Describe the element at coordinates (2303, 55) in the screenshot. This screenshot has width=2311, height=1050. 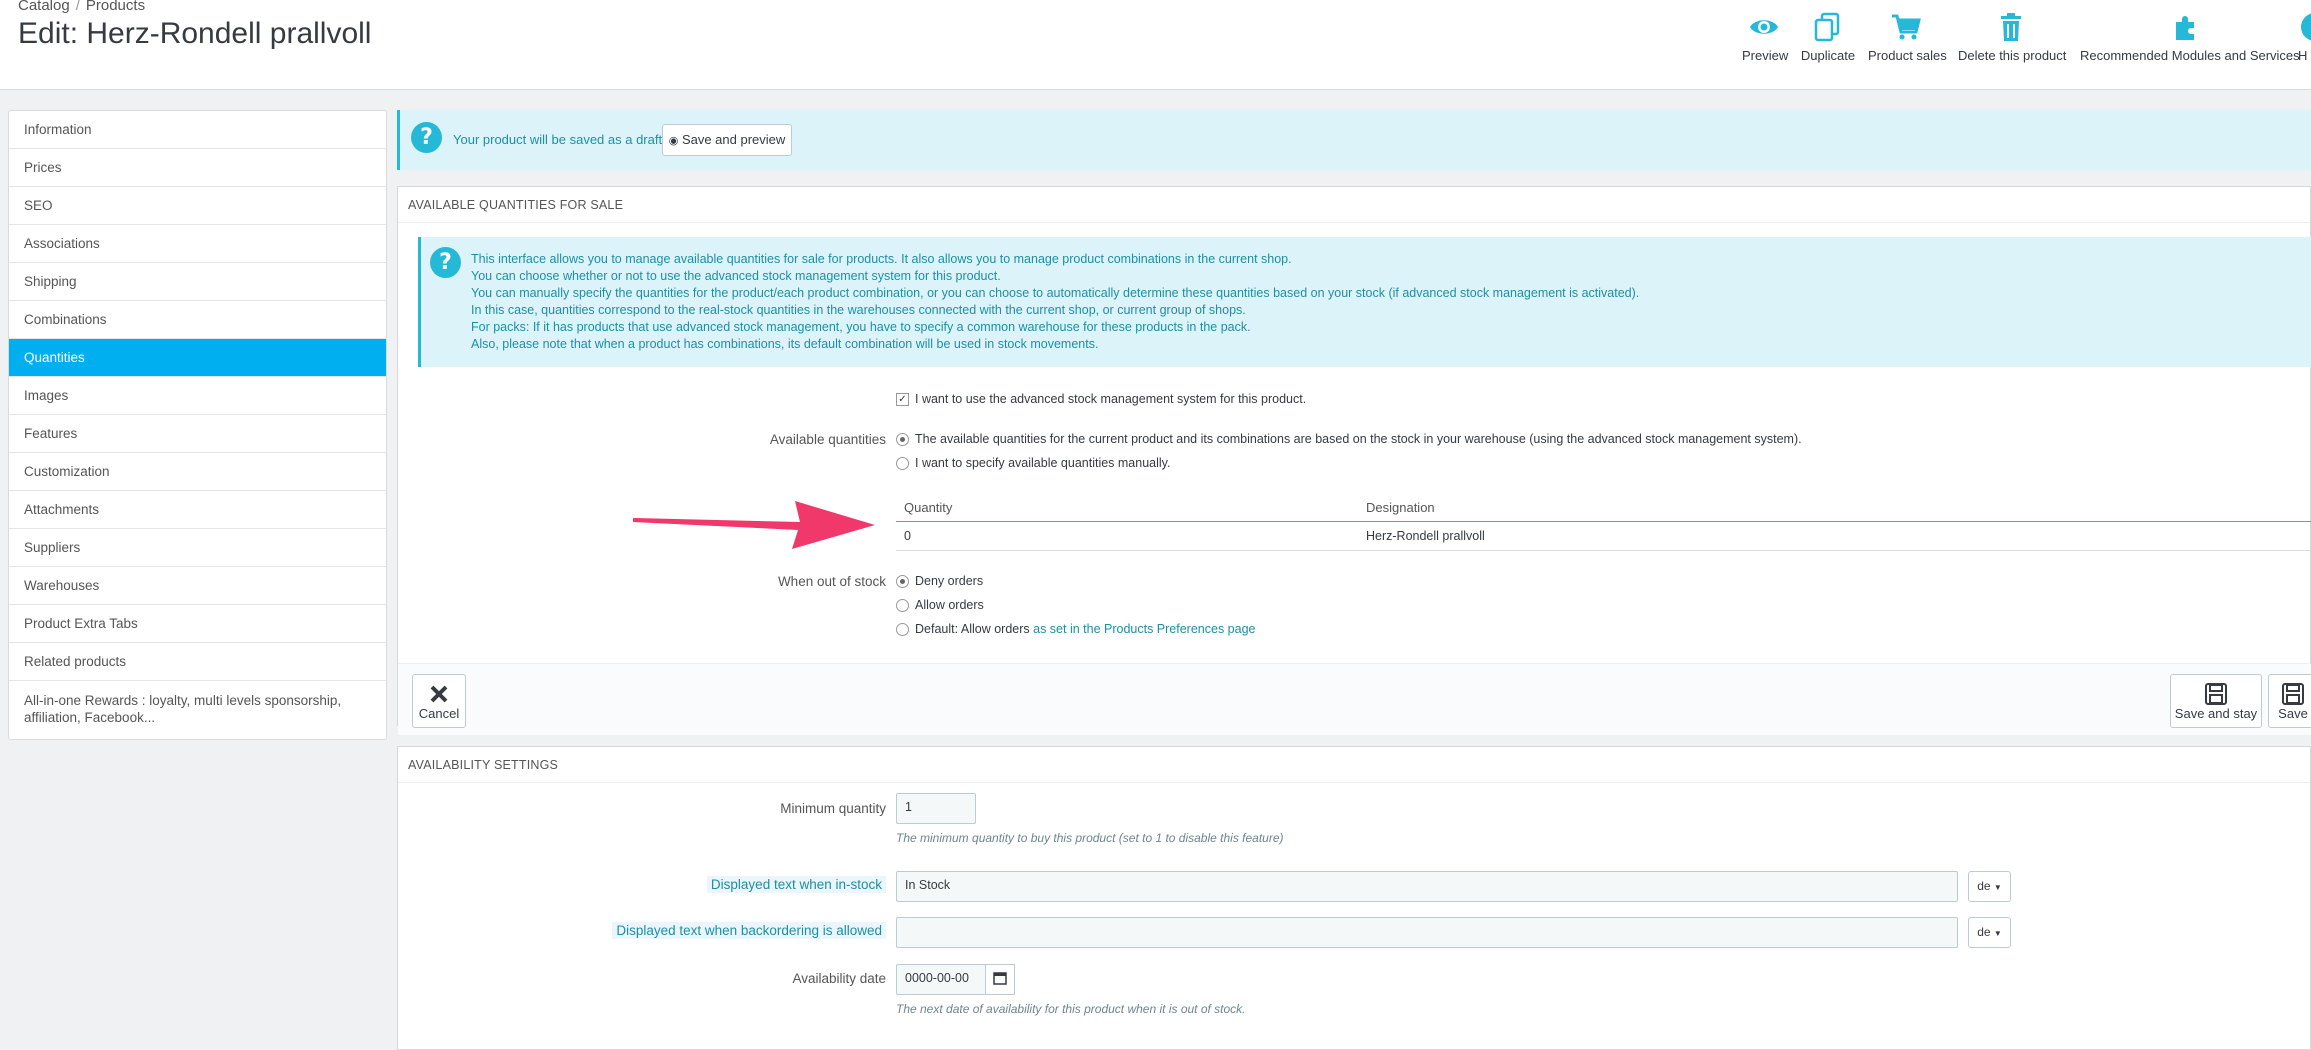
I see `help-label: H` at that location.